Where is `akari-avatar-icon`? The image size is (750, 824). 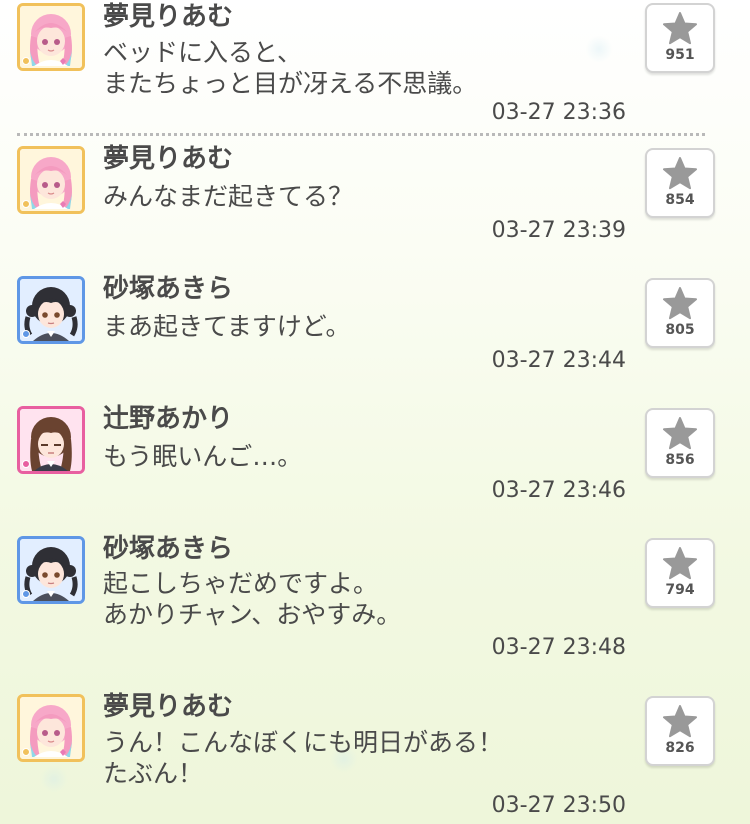
akari-avatar-icon is located at coordinates (51, 440).